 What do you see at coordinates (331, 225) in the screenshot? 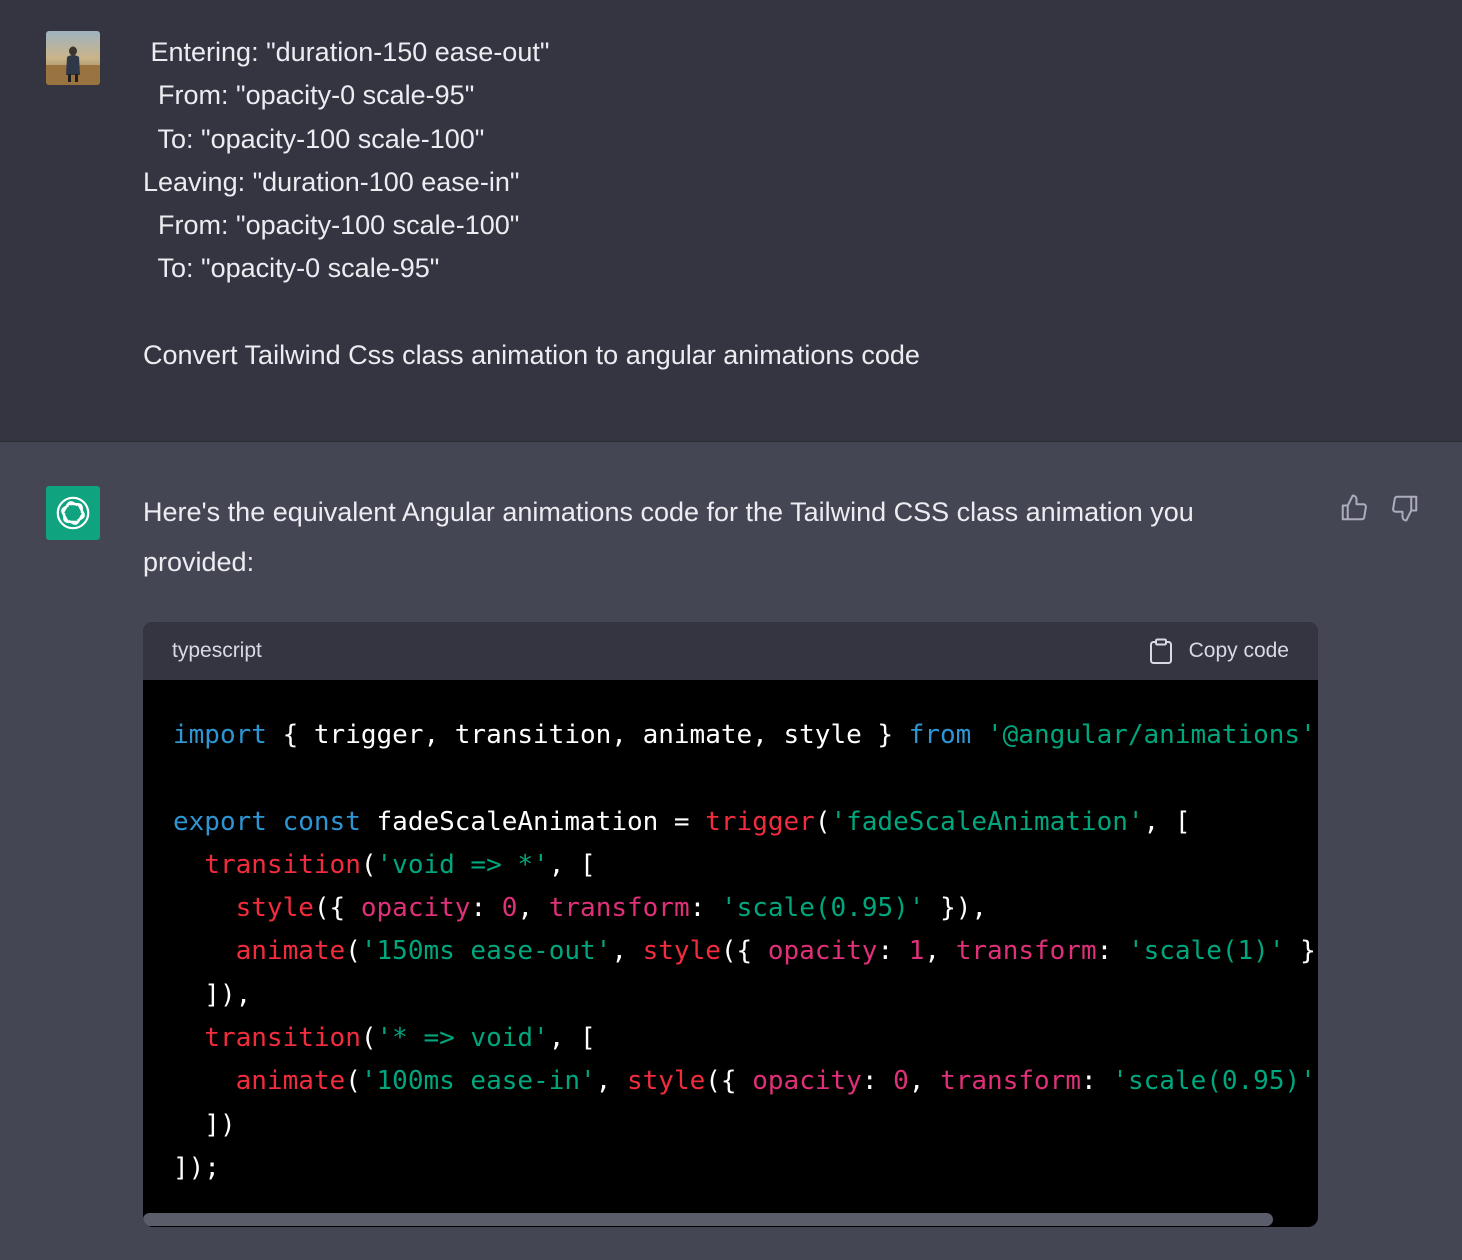
I see `user-message-line: From: "opacity-100 scale-100"` at bounding box center [331, 225].